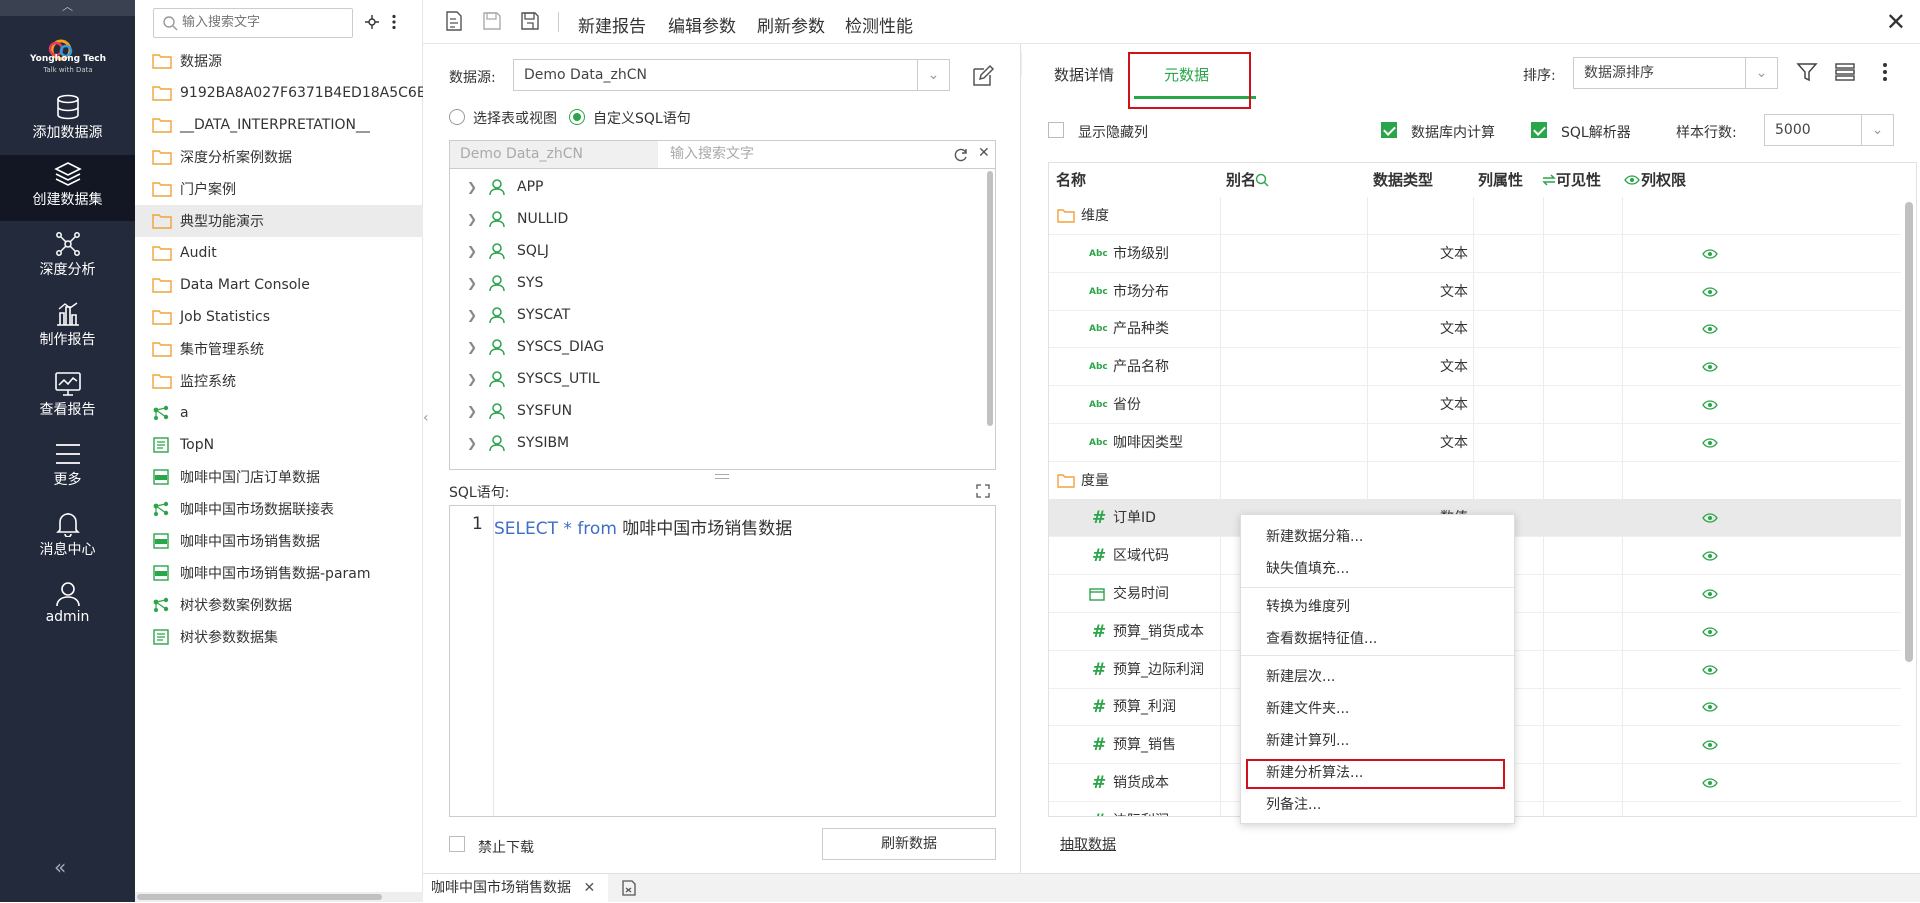 This screenshot has height=903, width=1920. Describe the element at coordinates (1539, 130) in the screenshot. I see `sql-parser-checkbox` at that location.